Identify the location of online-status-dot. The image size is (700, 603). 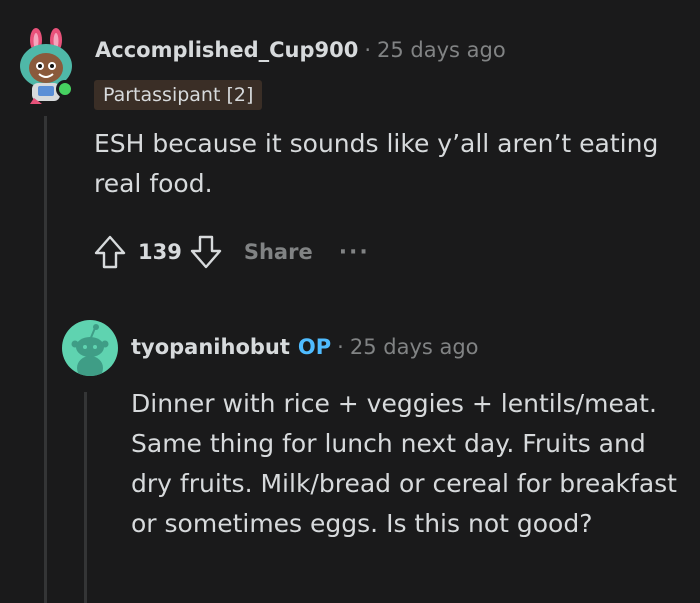
(65, 89).